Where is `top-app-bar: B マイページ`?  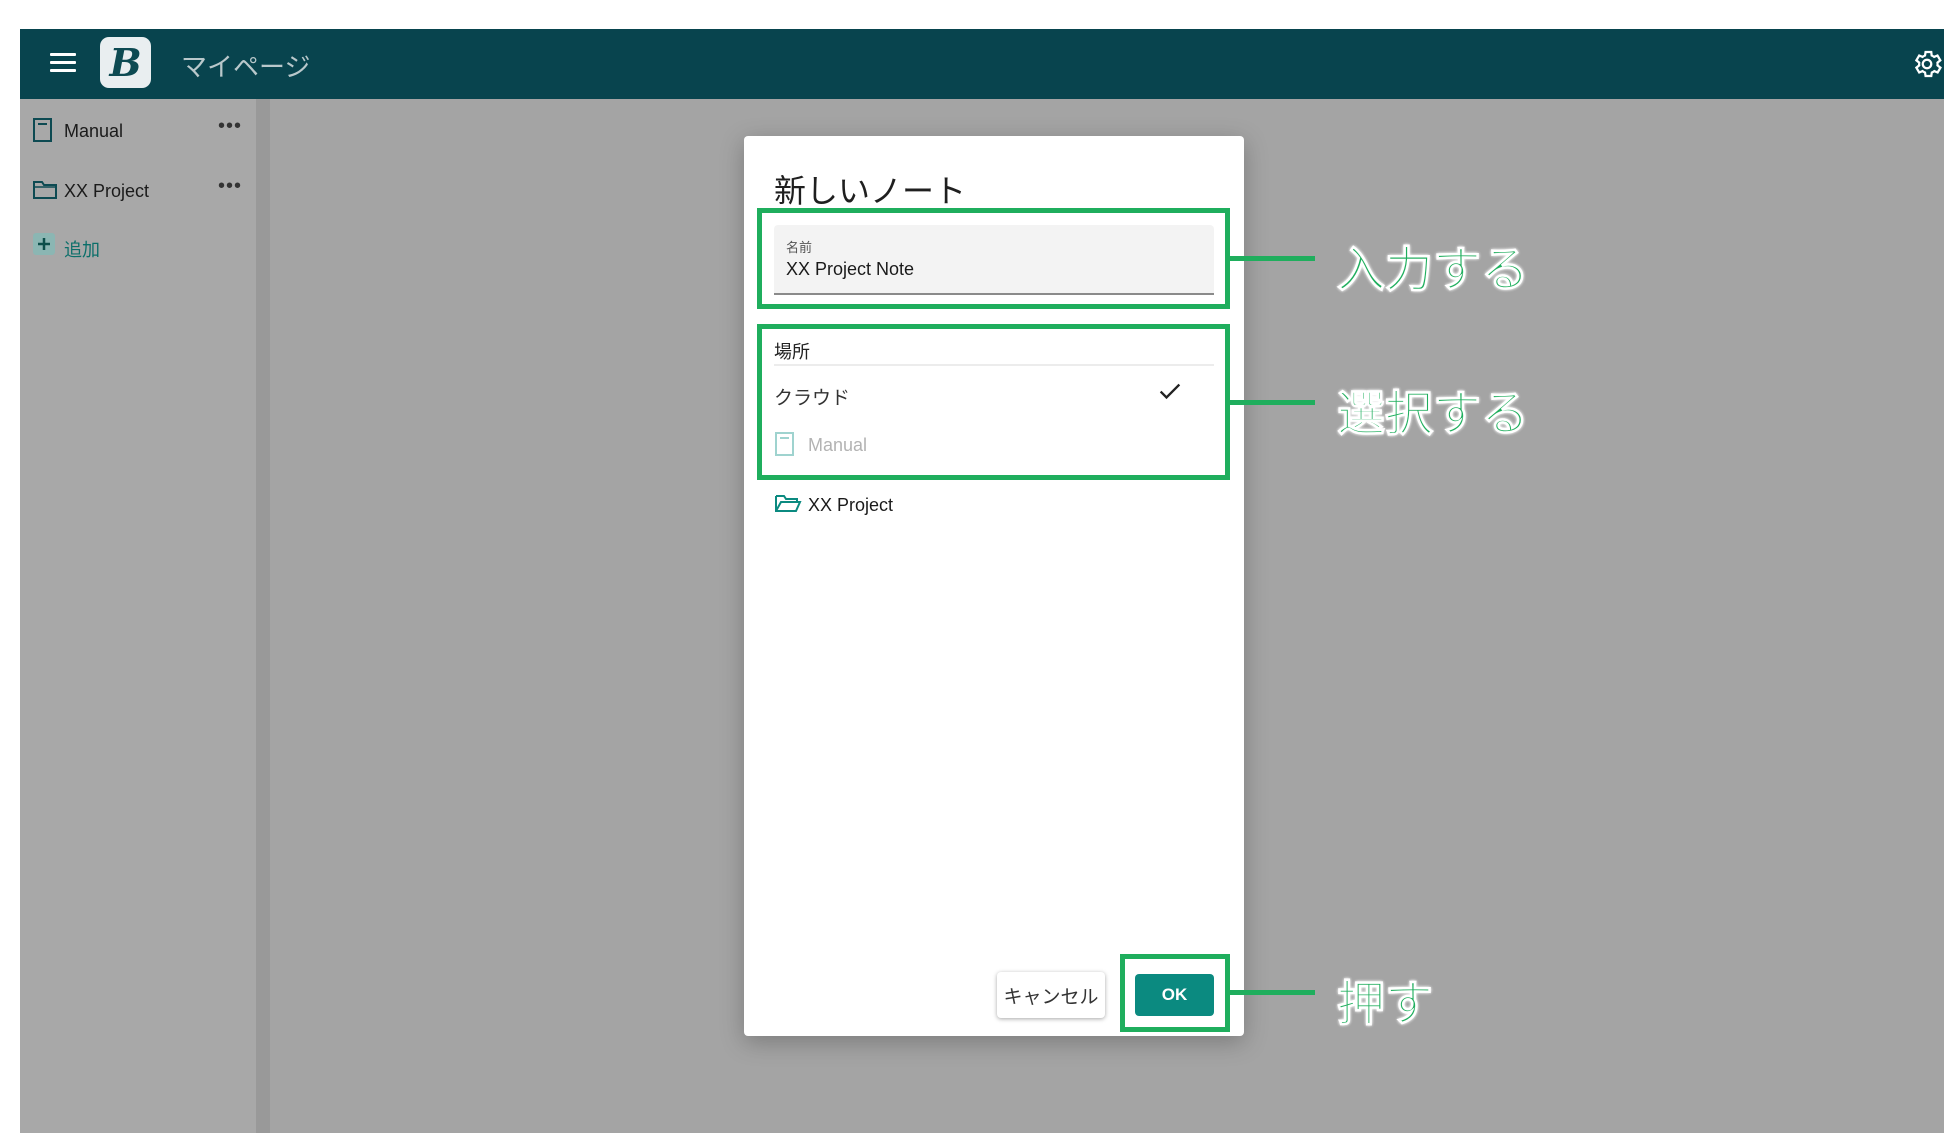
top-app-bar: B マイページ is located at coordinates (982, 64).